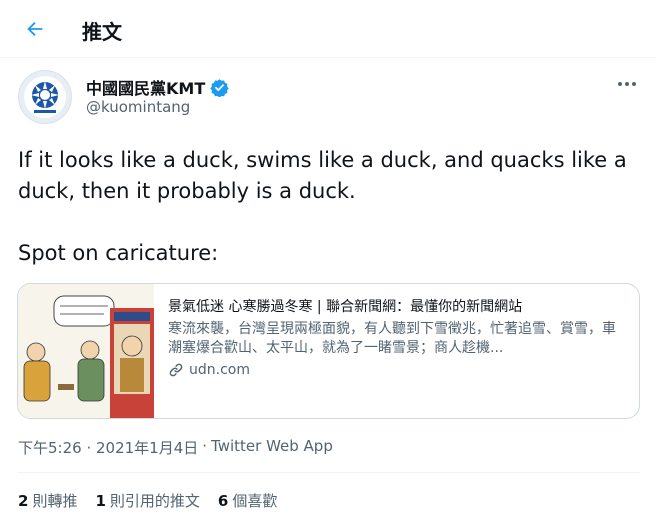 The height and width of the screenshot is (528, 656). I want to click on tweet-meta: 下午5:26 · 2021年1月4日 · Twitter Web App, so click(175, 447).